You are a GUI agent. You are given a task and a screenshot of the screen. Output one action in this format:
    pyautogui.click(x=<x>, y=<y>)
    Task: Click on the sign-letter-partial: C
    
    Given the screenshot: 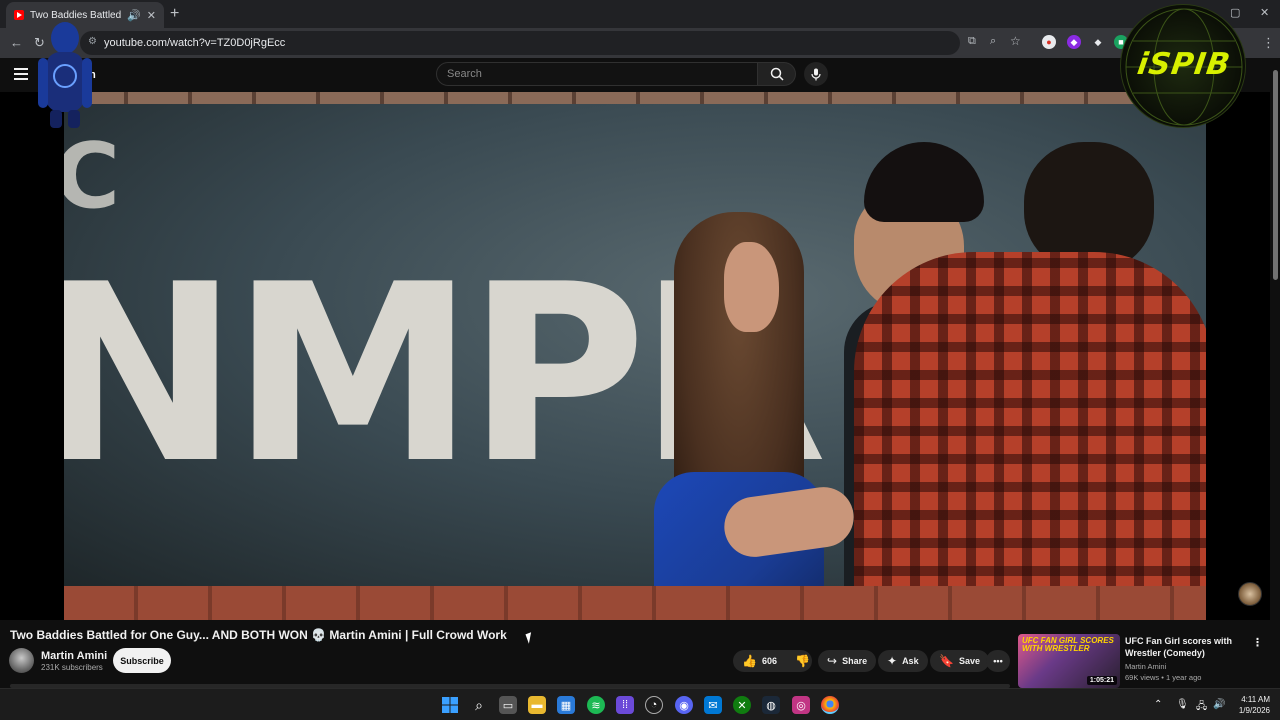 What is the action you would take?
    pyautogui.click(x=92, y=176)
    